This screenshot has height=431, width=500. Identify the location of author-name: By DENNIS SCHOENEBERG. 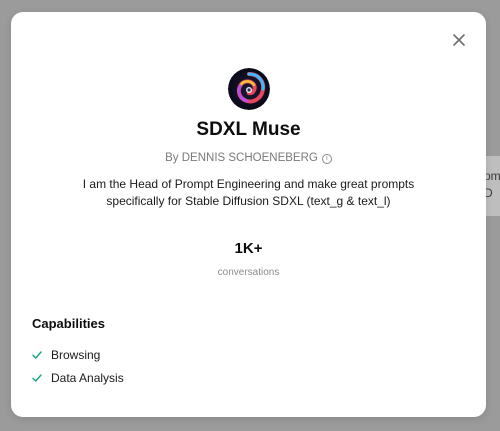
(241, 158).